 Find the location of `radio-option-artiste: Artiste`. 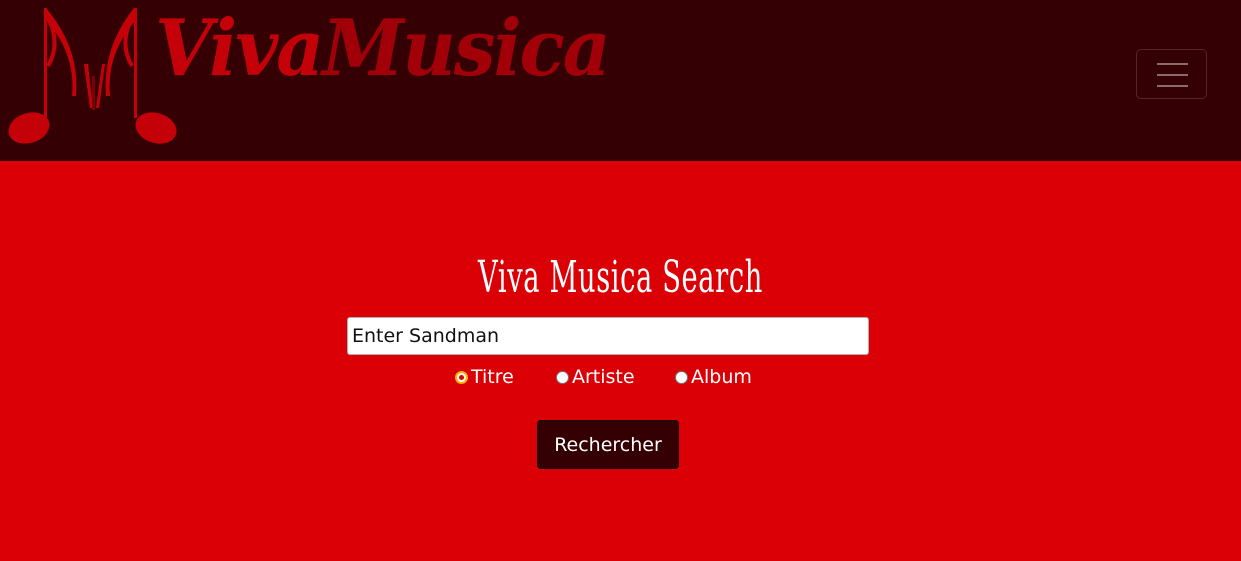

radio-option-artiste: Artiste is located at coordinates (595, 377).